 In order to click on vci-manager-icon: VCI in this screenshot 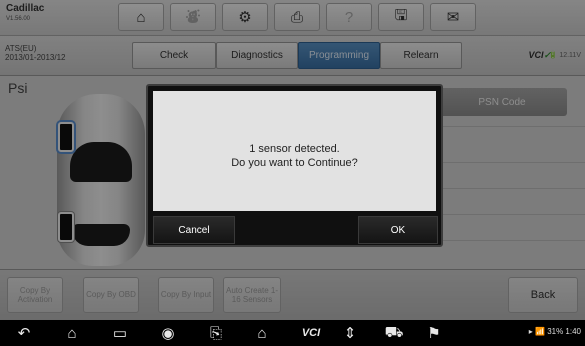, I will do `click(311, 333)`.